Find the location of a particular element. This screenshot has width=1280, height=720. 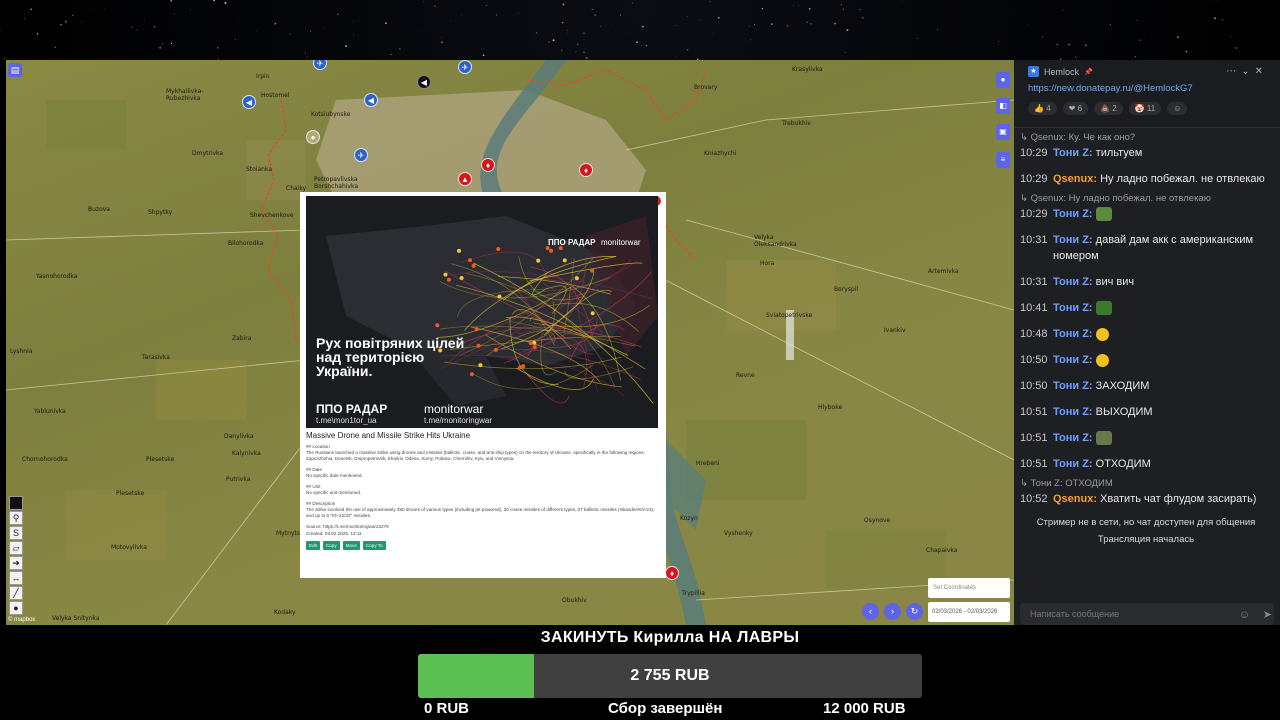

list-icon: ≡ is located at coordinates (1003, 160).